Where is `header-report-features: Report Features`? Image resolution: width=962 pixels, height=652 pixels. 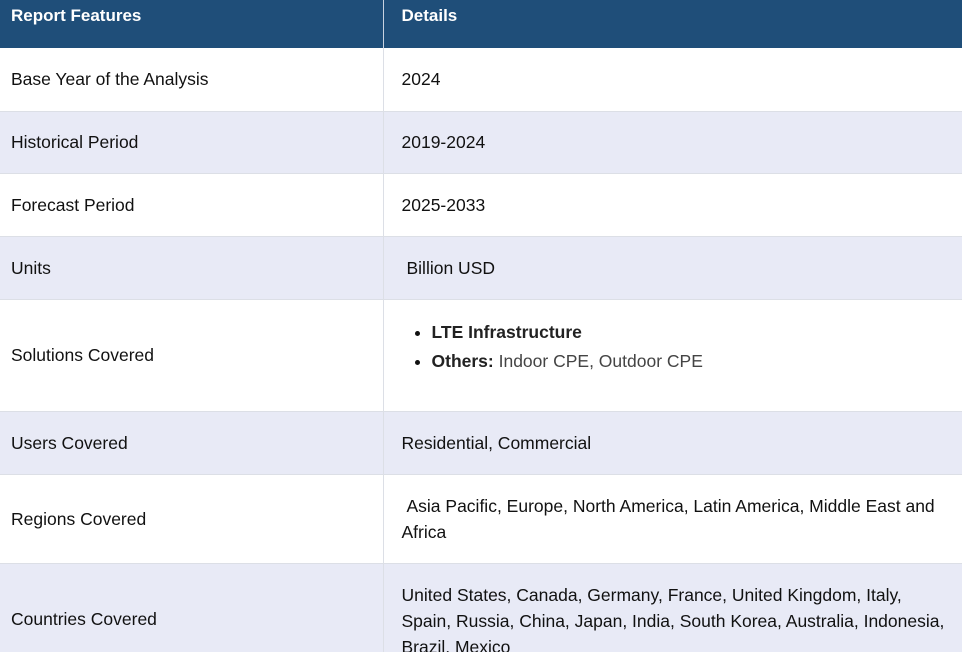
header-report-features: Report Features is located at coordinates (191, 24).